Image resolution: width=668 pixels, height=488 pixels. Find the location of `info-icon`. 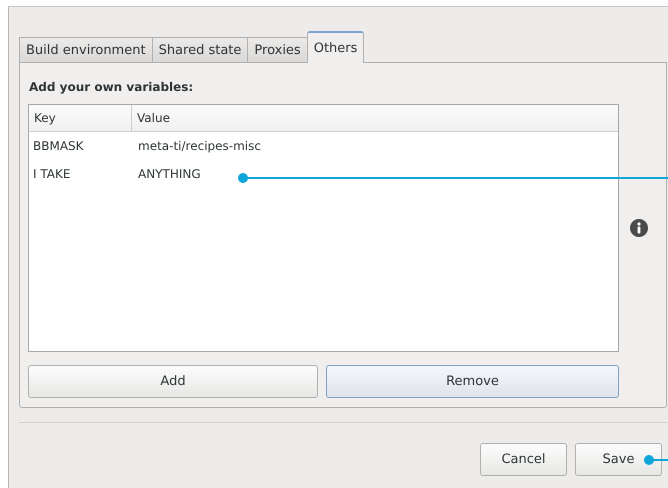

info-icon is located at coordinates (639, 228).